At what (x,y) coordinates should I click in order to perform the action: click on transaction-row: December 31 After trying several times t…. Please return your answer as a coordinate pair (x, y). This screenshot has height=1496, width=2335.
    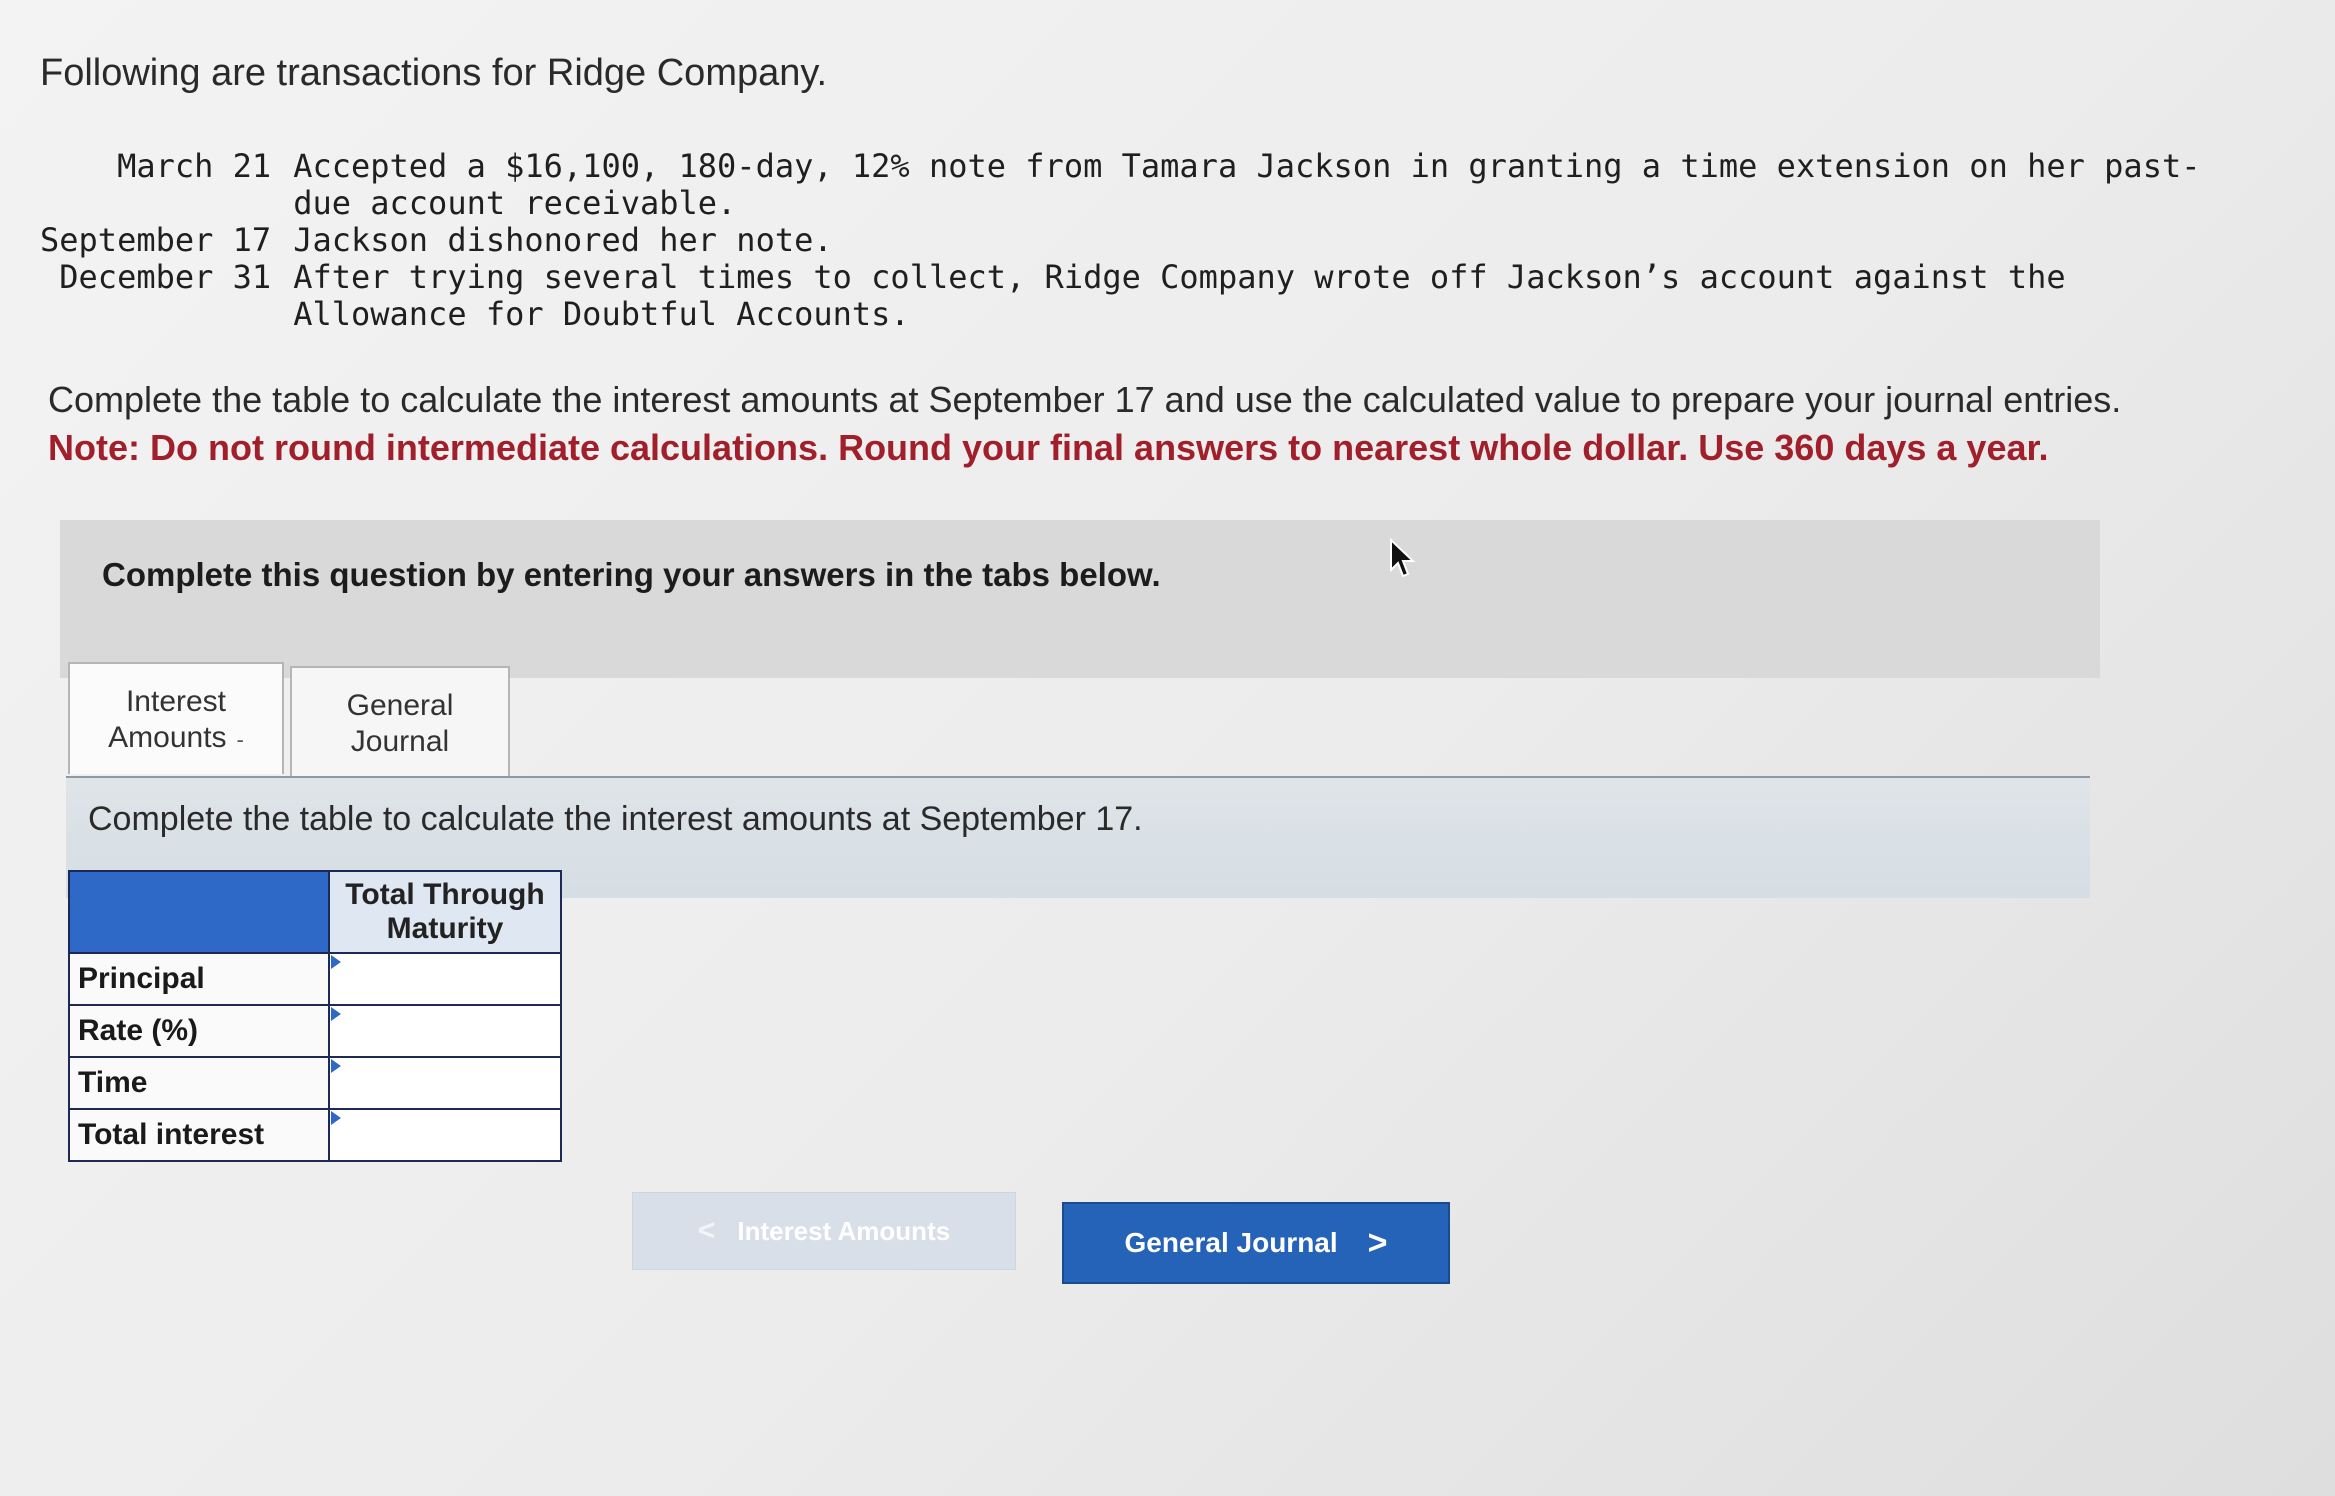
    Looking at the image, I should click on (1145, 296).